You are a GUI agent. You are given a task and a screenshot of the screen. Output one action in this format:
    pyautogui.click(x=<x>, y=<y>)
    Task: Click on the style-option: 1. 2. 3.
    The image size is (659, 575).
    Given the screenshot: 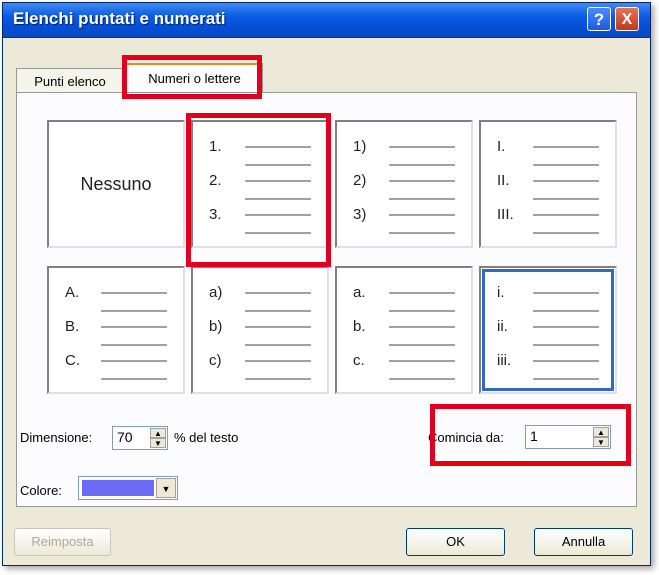 What is the action you would take?
    pyautogui.click(x=260, y=184)
    